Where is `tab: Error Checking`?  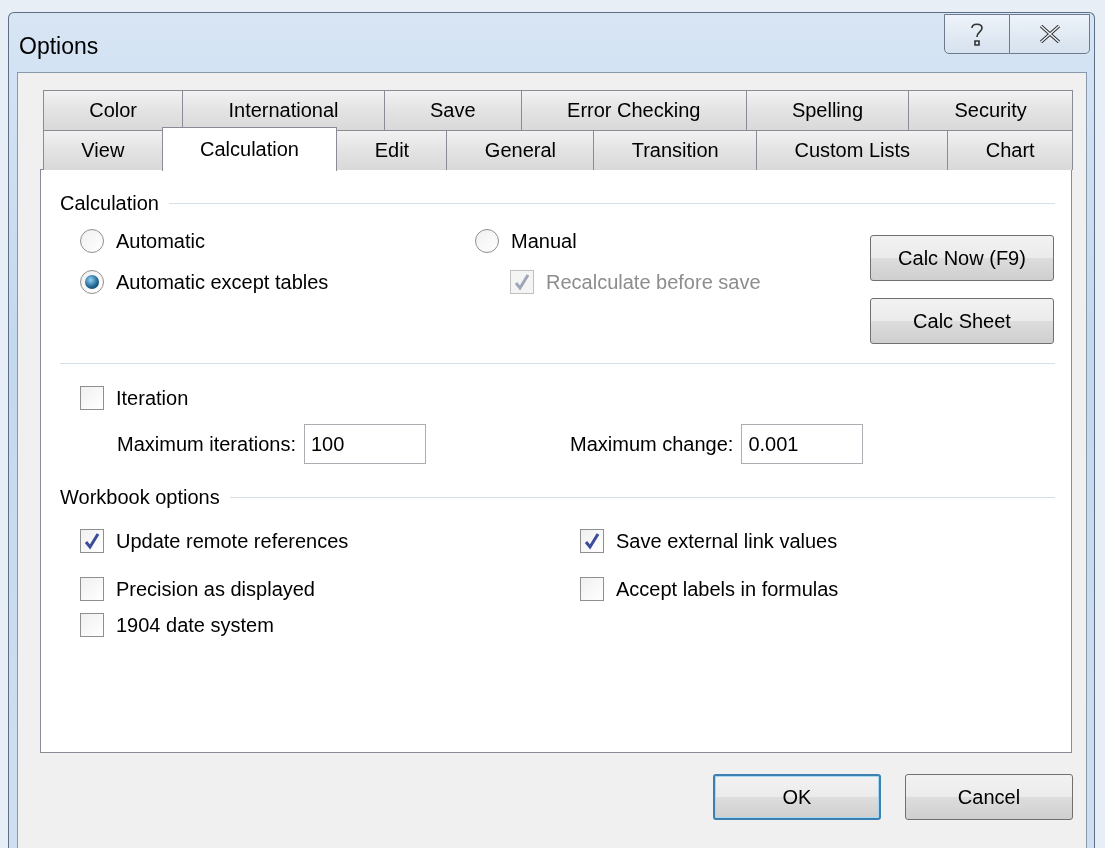 tab: Error Checking is located at coordinates (633, 110).